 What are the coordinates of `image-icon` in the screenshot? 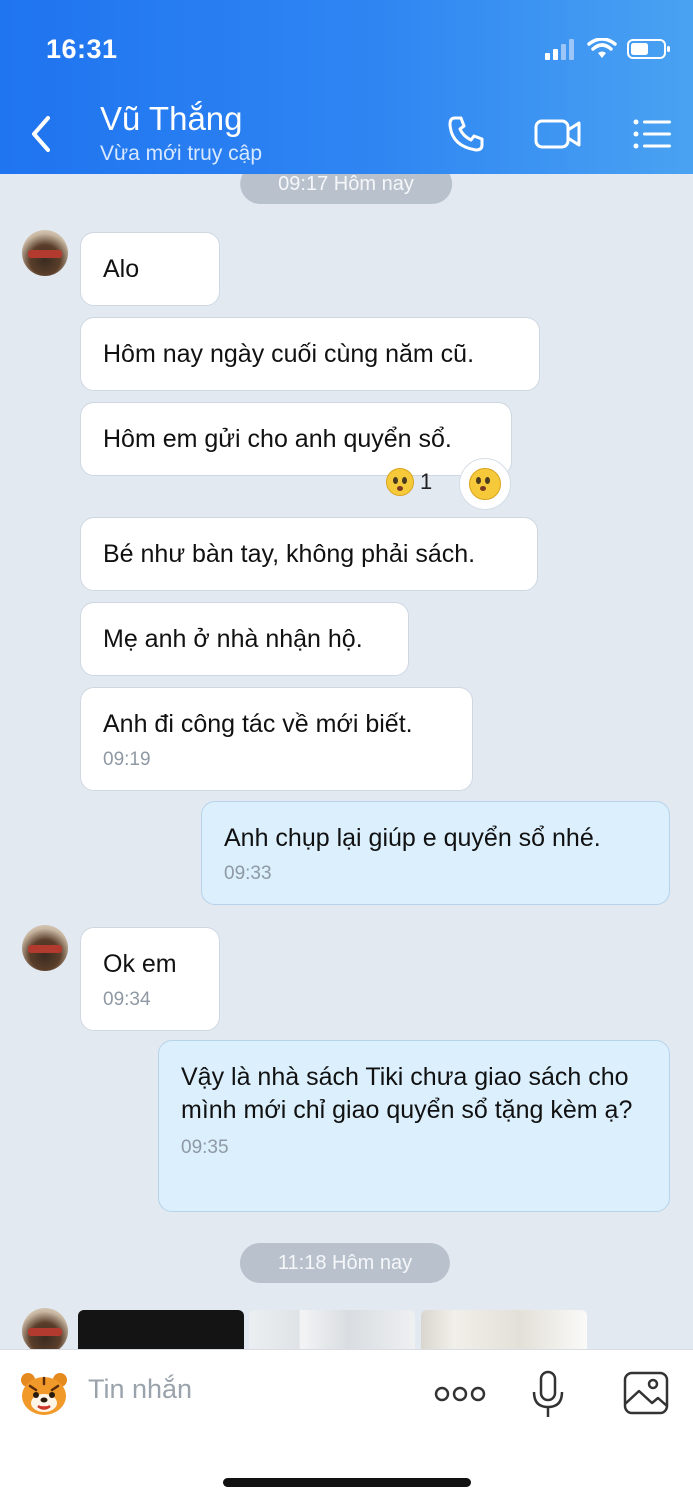 It's located at (646, 1393).